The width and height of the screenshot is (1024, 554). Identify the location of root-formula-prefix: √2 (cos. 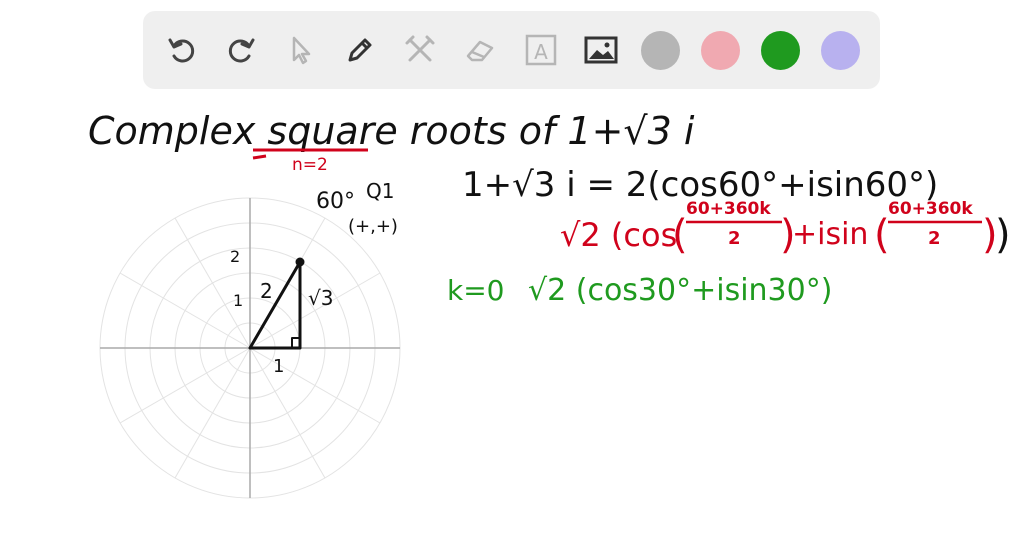
(618, 235).